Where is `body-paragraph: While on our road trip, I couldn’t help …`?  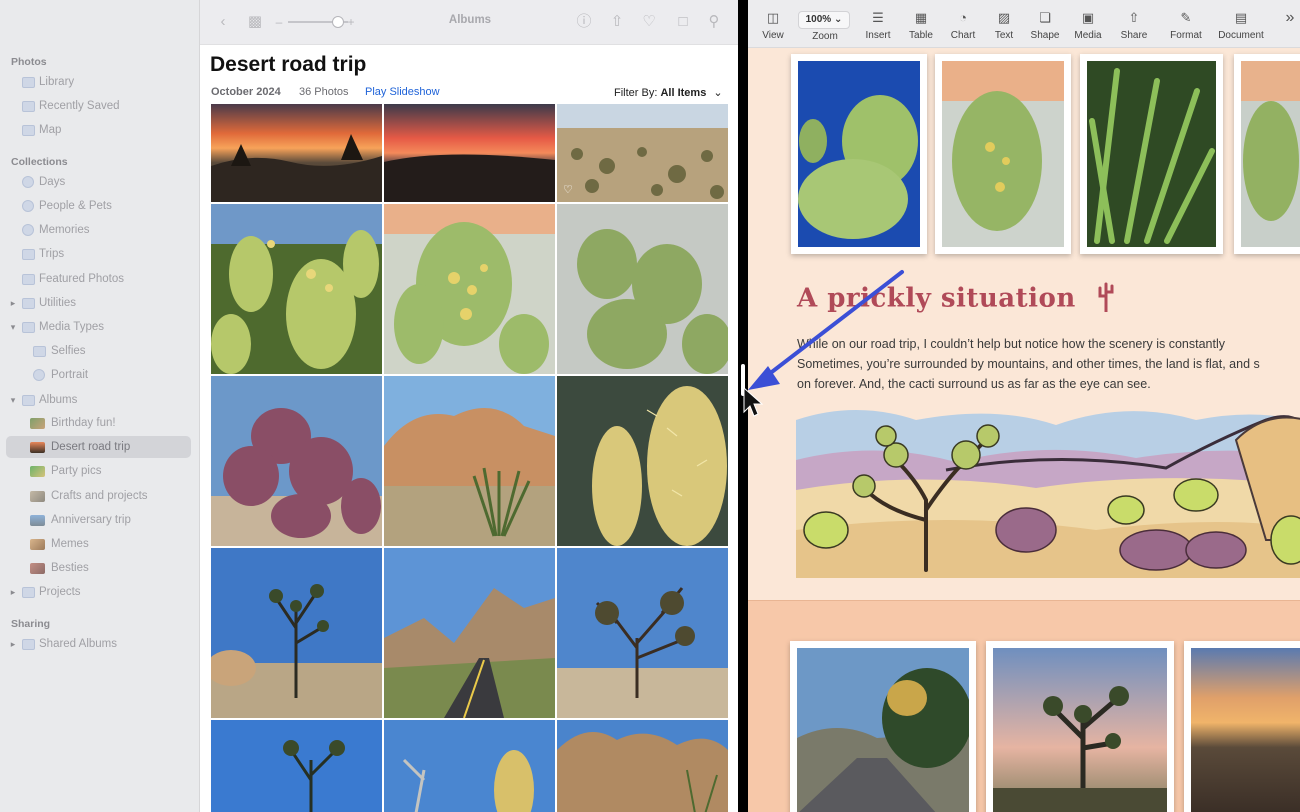
body-paragraph: While on our road trip, I couldn’t help … is located at coordinates (1048, 364).